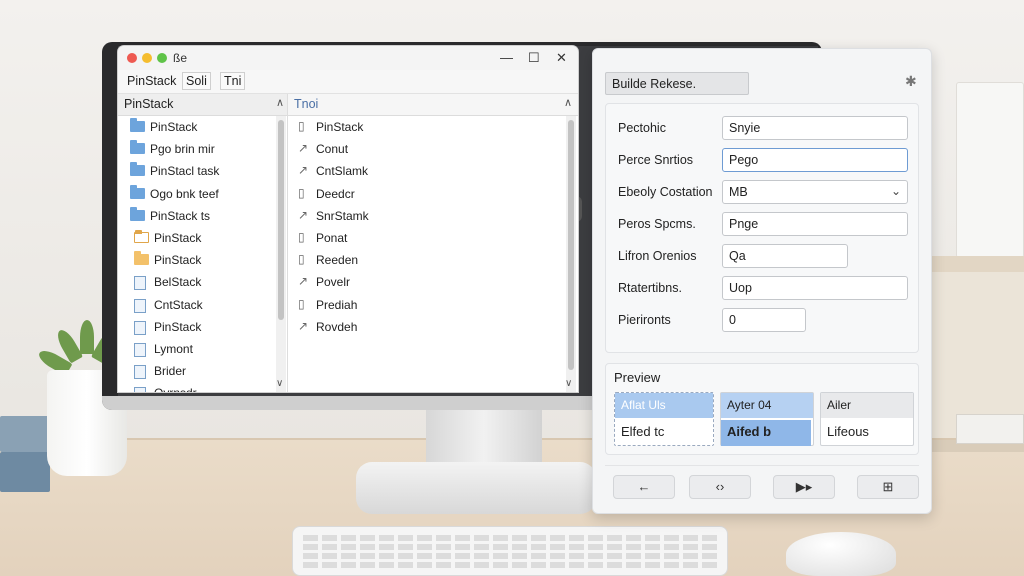 Image resolution: width=1024 pixels, height=576 pixels. What do you see at coordinates (740, 288) in the screenshot?
I see `field-value: Uop` at bounding box center [740, 288].